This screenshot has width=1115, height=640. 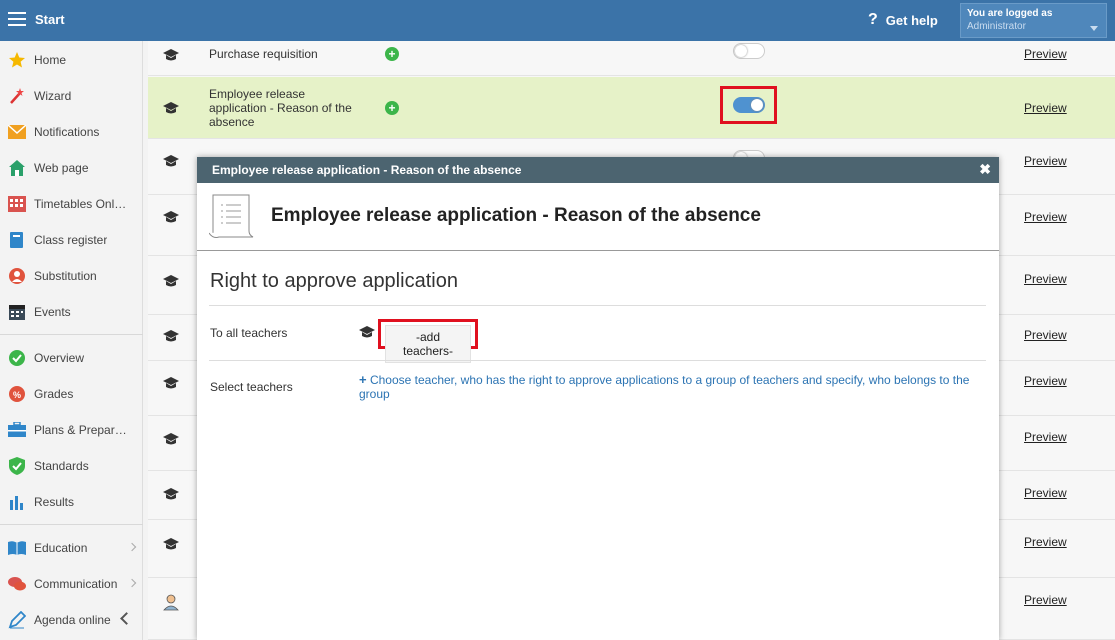 What do you see at coordinates (17, 168) in the screenshot?
I see `house-icon` at bounding box center [17, 168].